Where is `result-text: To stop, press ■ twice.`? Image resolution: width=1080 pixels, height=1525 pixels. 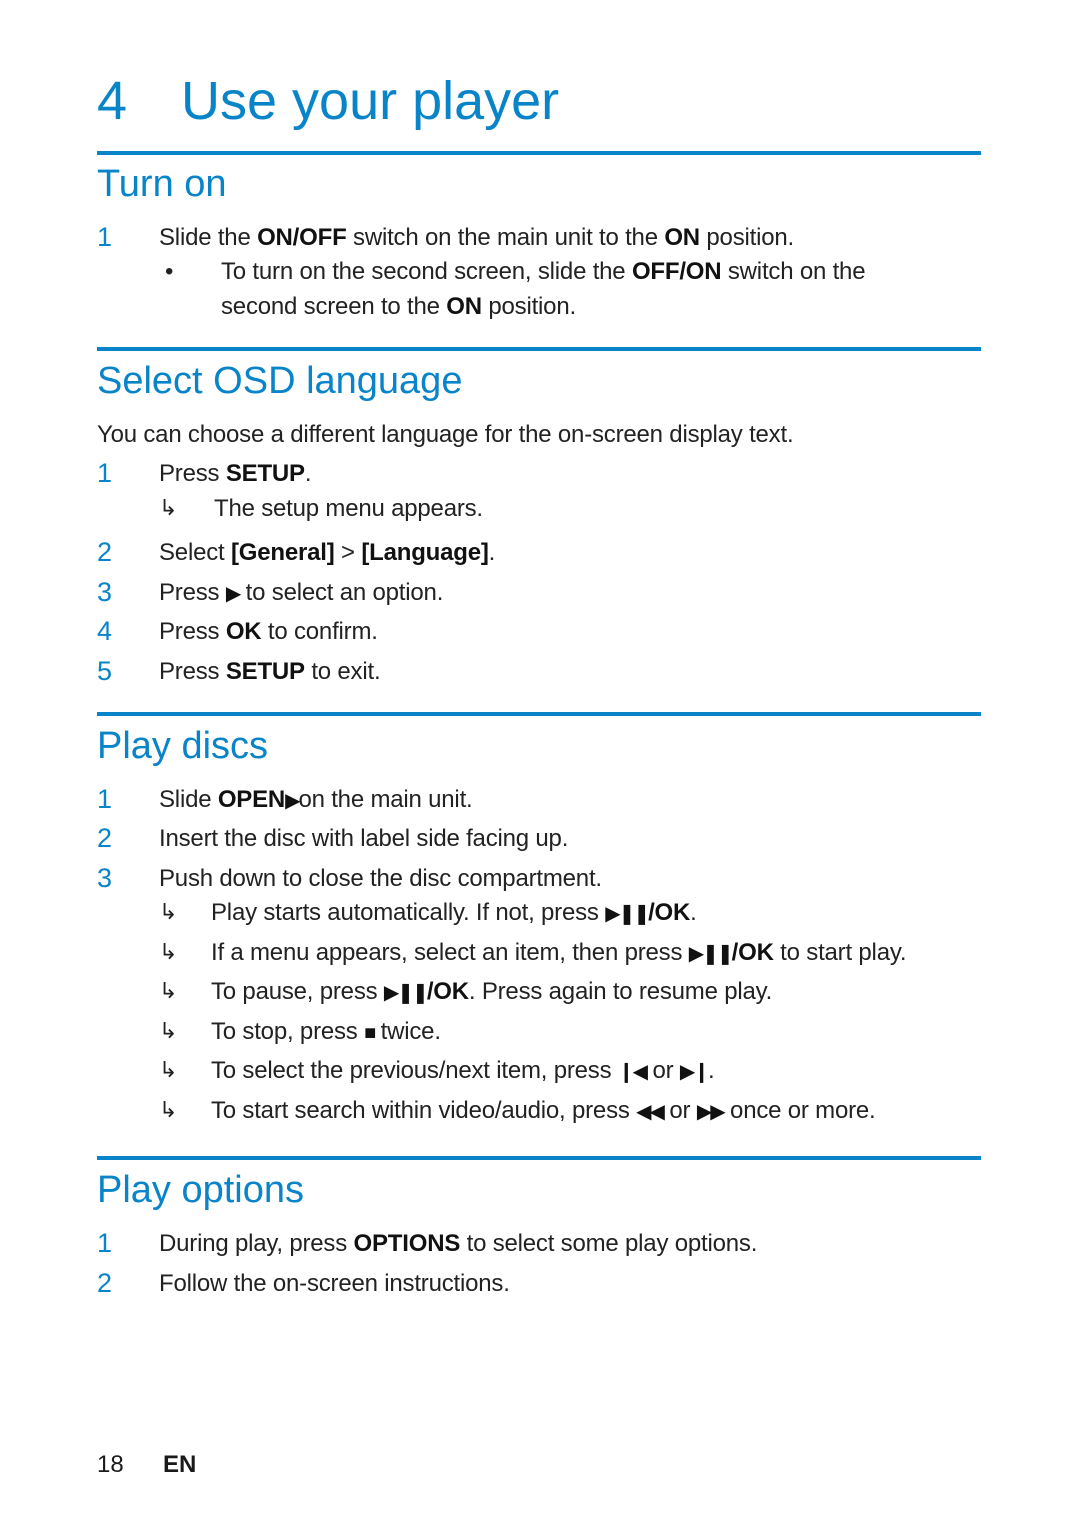 result-text: To stop, press ■ twice. is located at coordinates (326, 1031).